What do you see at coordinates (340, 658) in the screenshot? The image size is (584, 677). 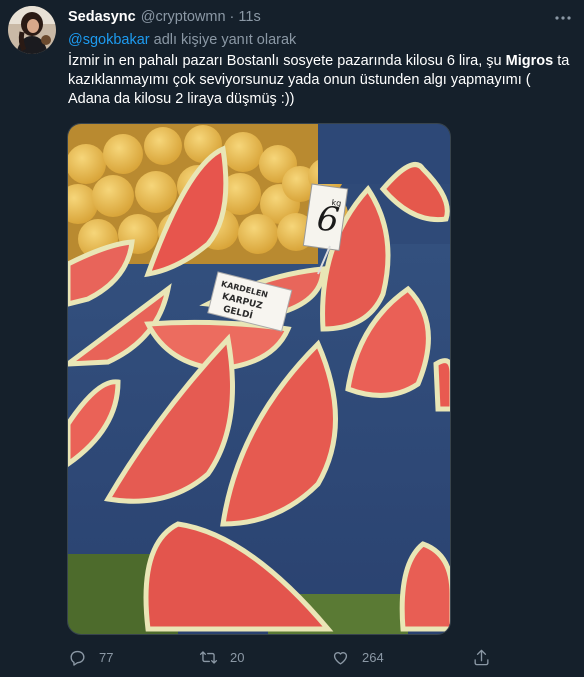 I see `heart-icon` at bounding box center [340, 658].